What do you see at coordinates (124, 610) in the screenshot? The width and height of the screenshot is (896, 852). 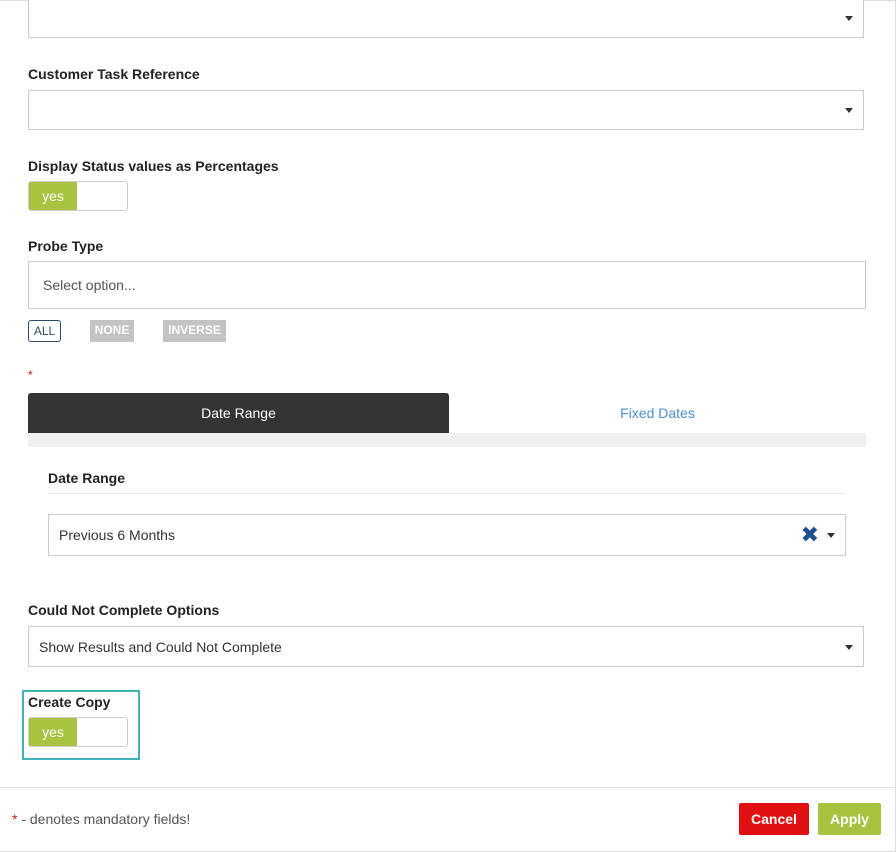 I see `could-not-complete-label: Could Not Complete Options` at bounding box center [124, 610].